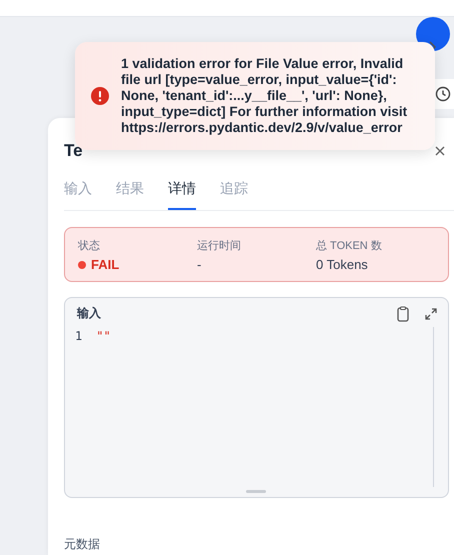 The image size is (454, 555). I want to click on error-message: 1 validation error for File Value error, Invalid file url [type=value_error, input_value={'id': None, 'tenant_id':...y__file__', 'url': None}, input_type=dict] For further information visit https://errors.pydantic.dev/2.9/v/value_error, so click(264, 96).